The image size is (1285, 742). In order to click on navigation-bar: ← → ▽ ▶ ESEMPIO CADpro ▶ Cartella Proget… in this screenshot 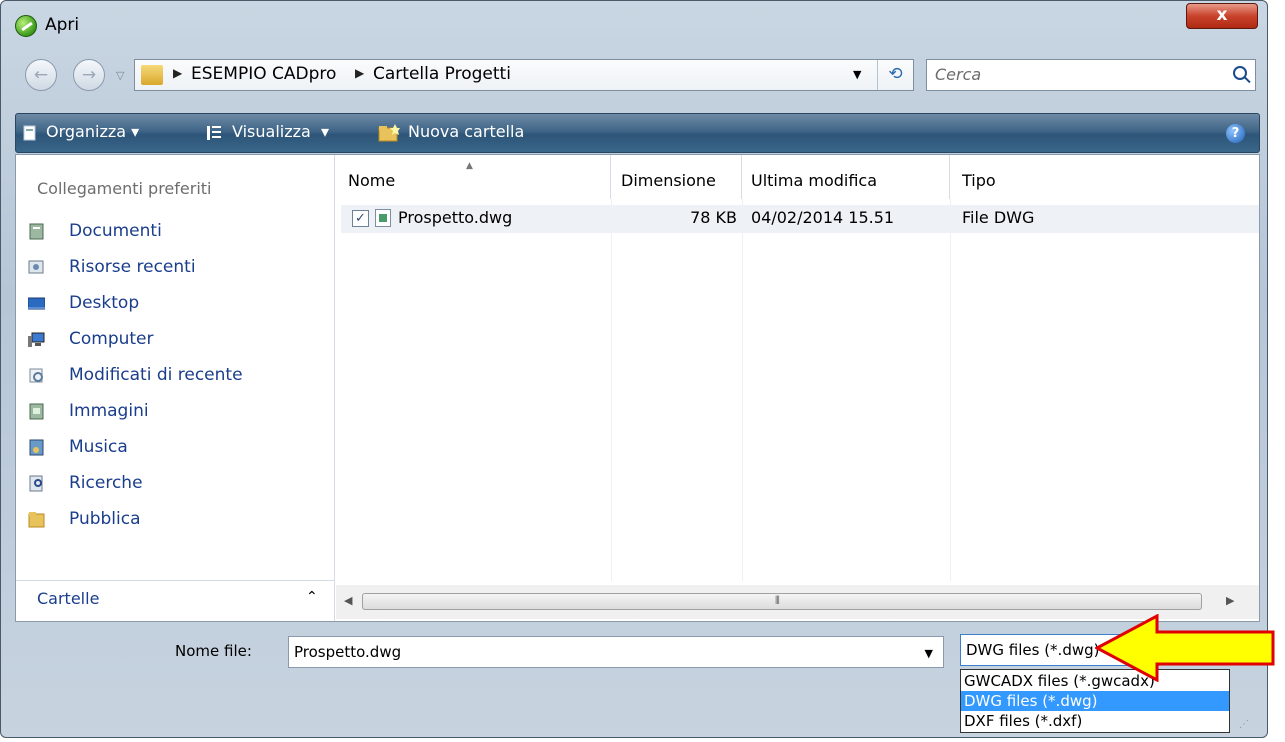, I will do `click(634, 76)`.